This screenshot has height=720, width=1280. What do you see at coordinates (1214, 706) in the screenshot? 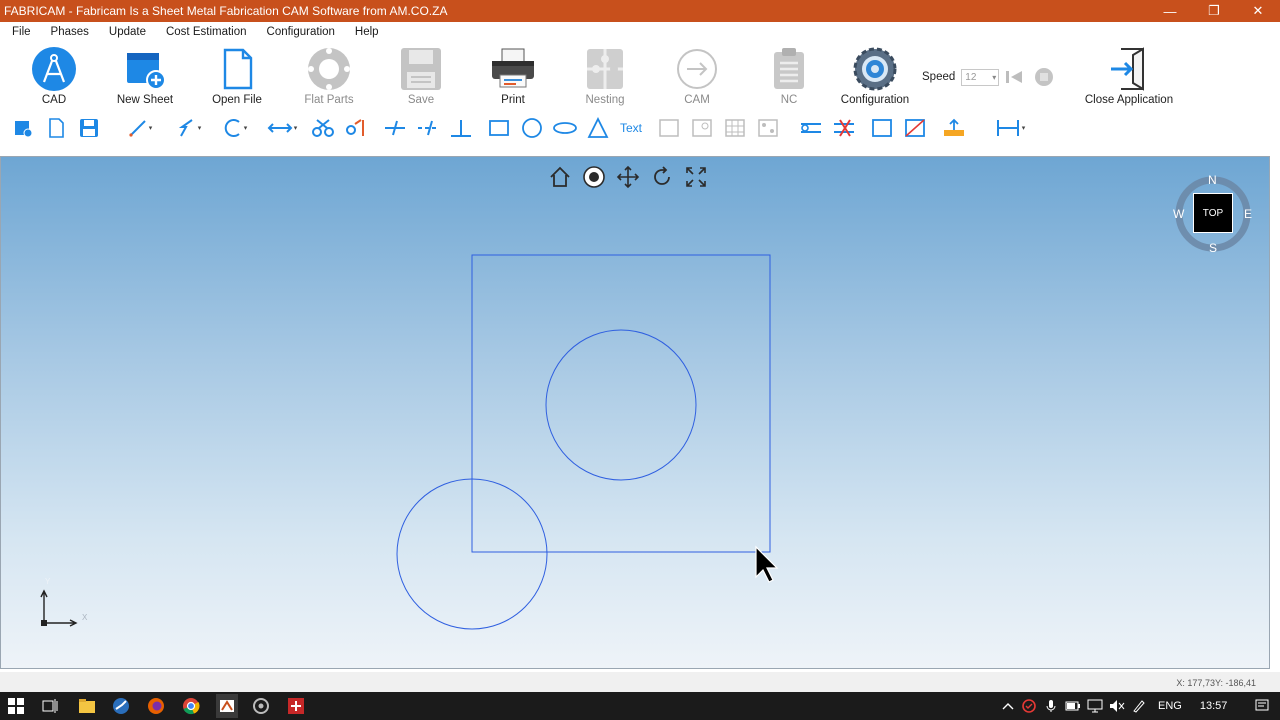
I see `clock: 13:57` at bounding box center [1214, 706].